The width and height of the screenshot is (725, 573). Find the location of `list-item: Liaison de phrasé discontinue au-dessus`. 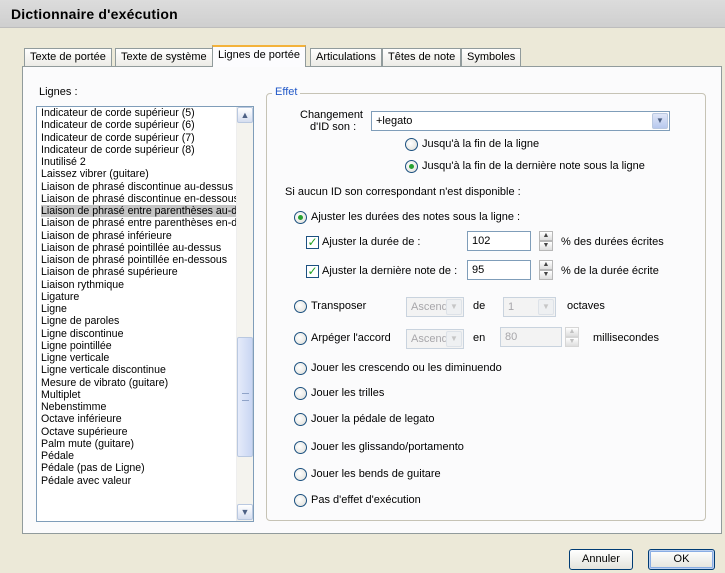

list-item: Liaison de phrasé discontinue au-dessus is located at coordinates (139, 187).